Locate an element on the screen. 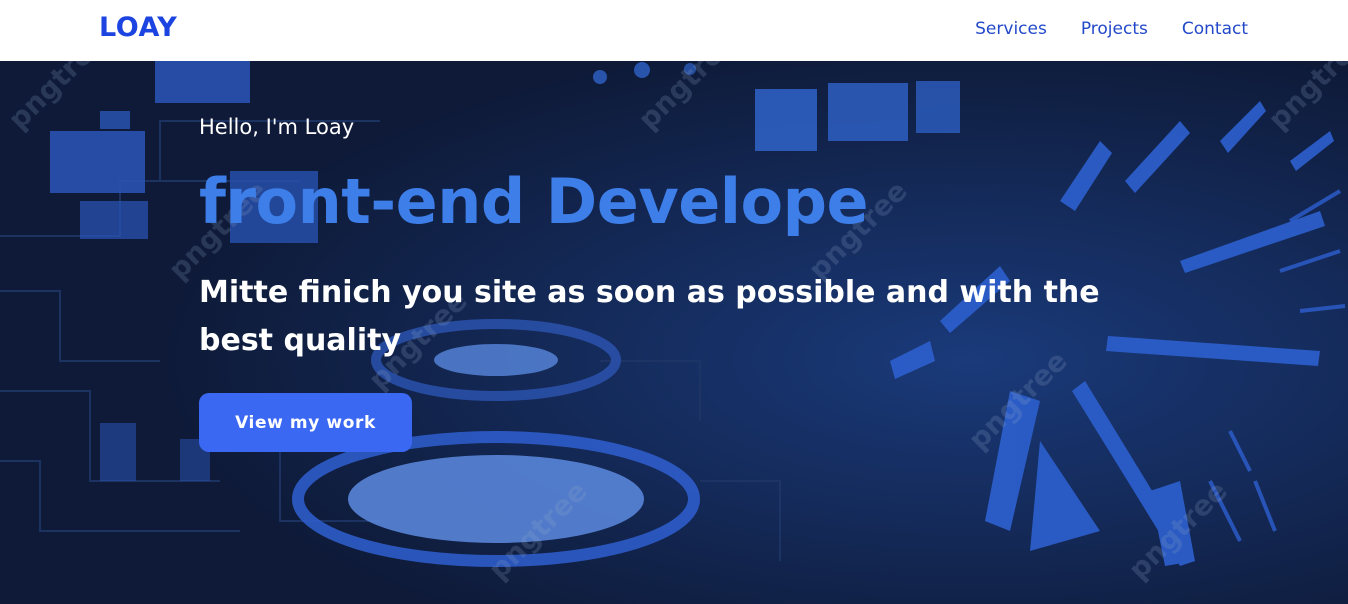 The height and width of the screenshot is (604, 1348). view-my-work-button: View my work is located at coordinates (305, 422).